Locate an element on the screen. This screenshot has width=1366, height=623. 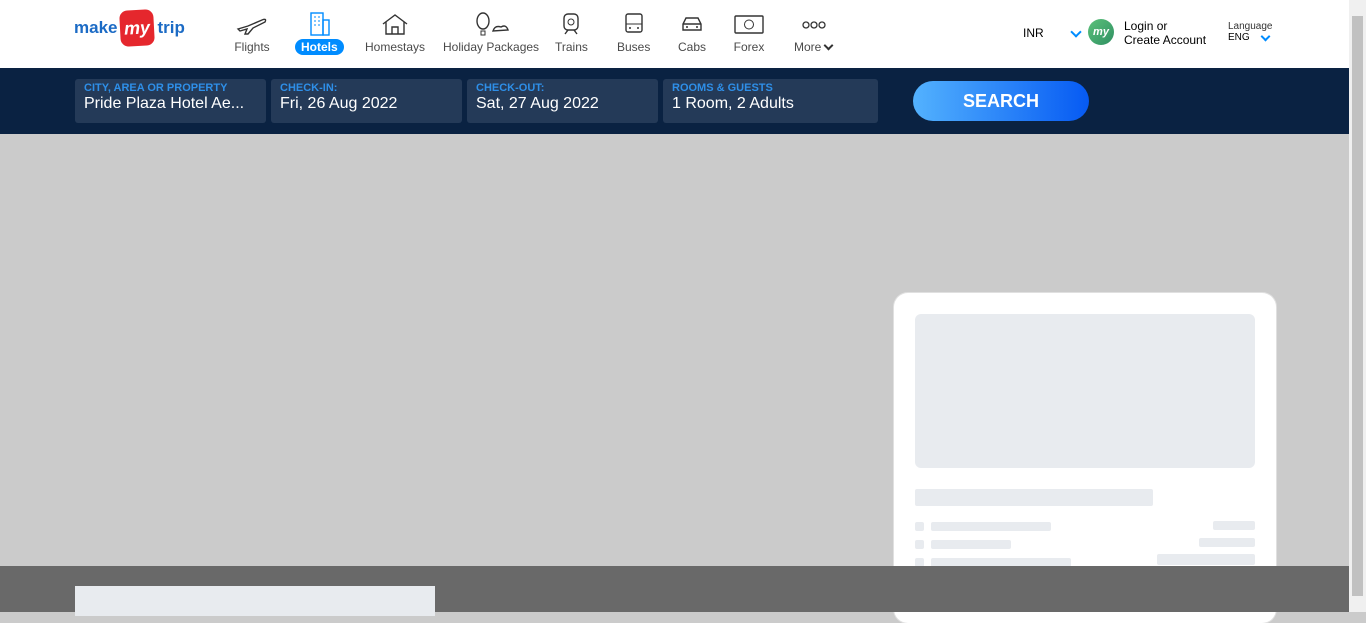
login-button: Login or Create Account is located at coordinates (1165, 33).